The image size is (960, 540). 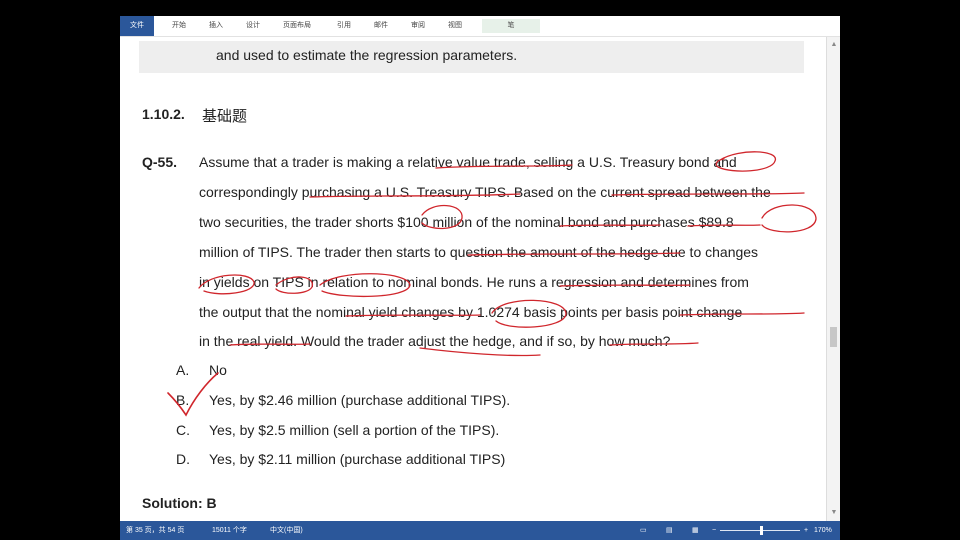 I want to click on tab-mailings: 邮件, so click(x=381, y=26).